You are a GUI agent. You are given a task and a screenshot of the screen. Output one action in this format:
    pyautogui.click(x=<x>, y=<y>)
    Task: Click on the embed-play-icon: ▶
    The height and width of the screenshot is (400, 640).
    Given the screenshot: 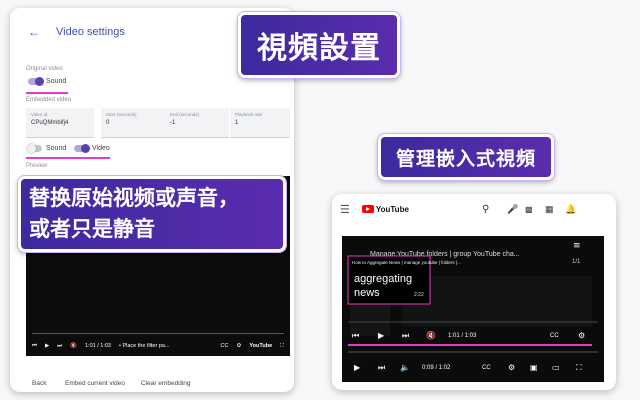 What is the action you would take?
    pyautogui.click(x=381, y=335)
    